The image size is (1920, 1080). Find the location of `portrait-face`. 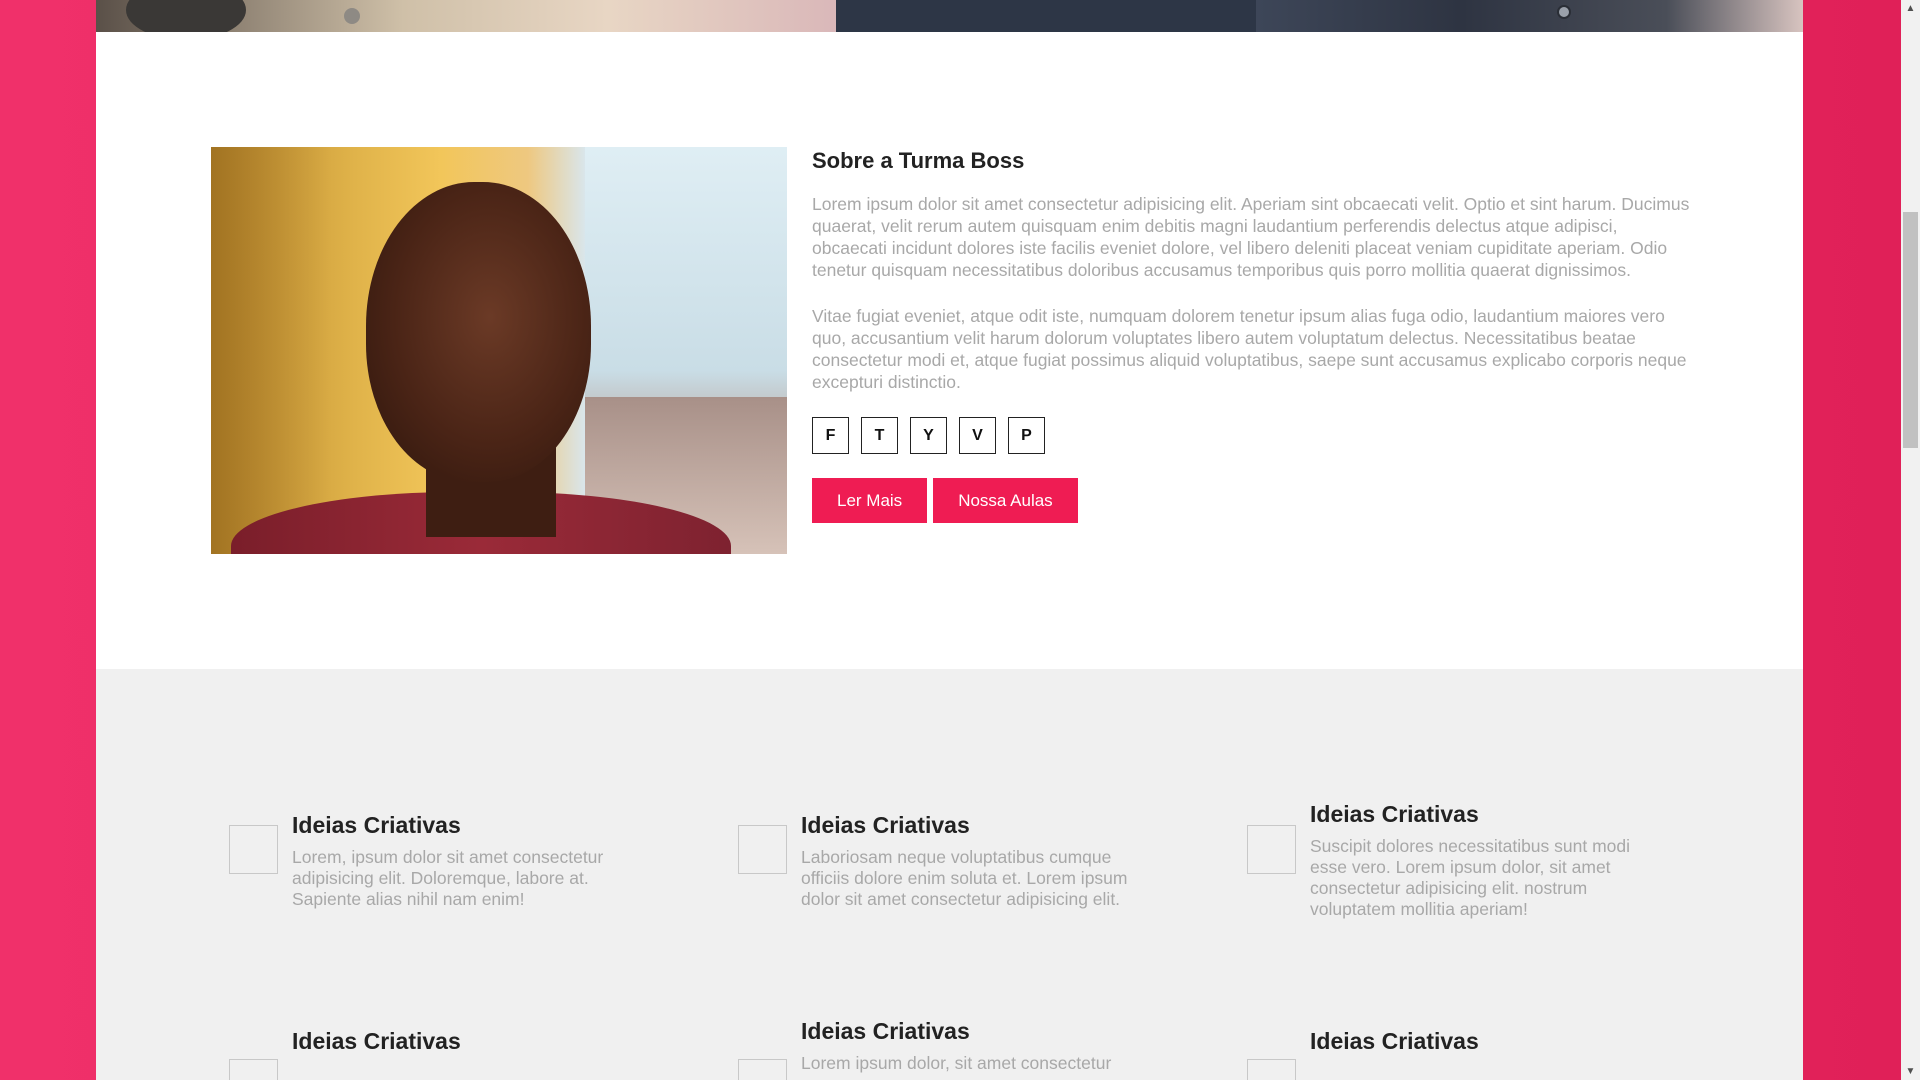

portrait-face is located at coordinates (478, 332).